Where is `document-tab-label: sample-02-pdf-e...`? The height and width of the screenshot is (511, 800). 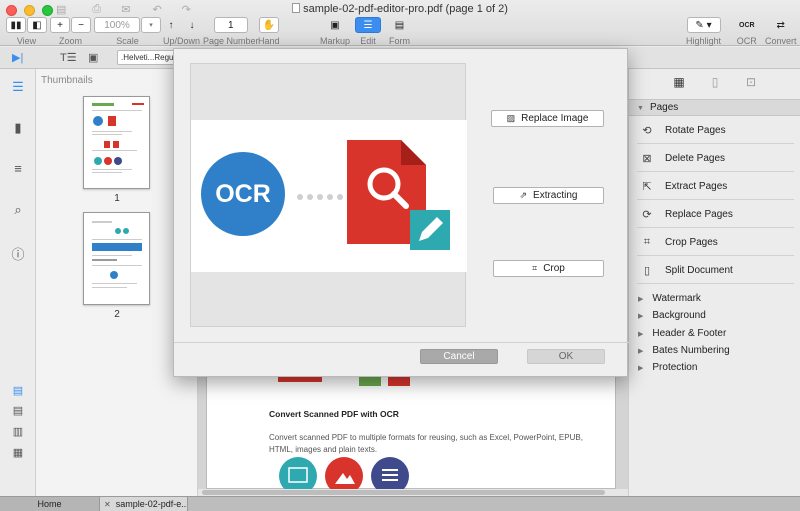 document-tab-label: sample-02-pdf-e... is located at coordinates (151, 504).